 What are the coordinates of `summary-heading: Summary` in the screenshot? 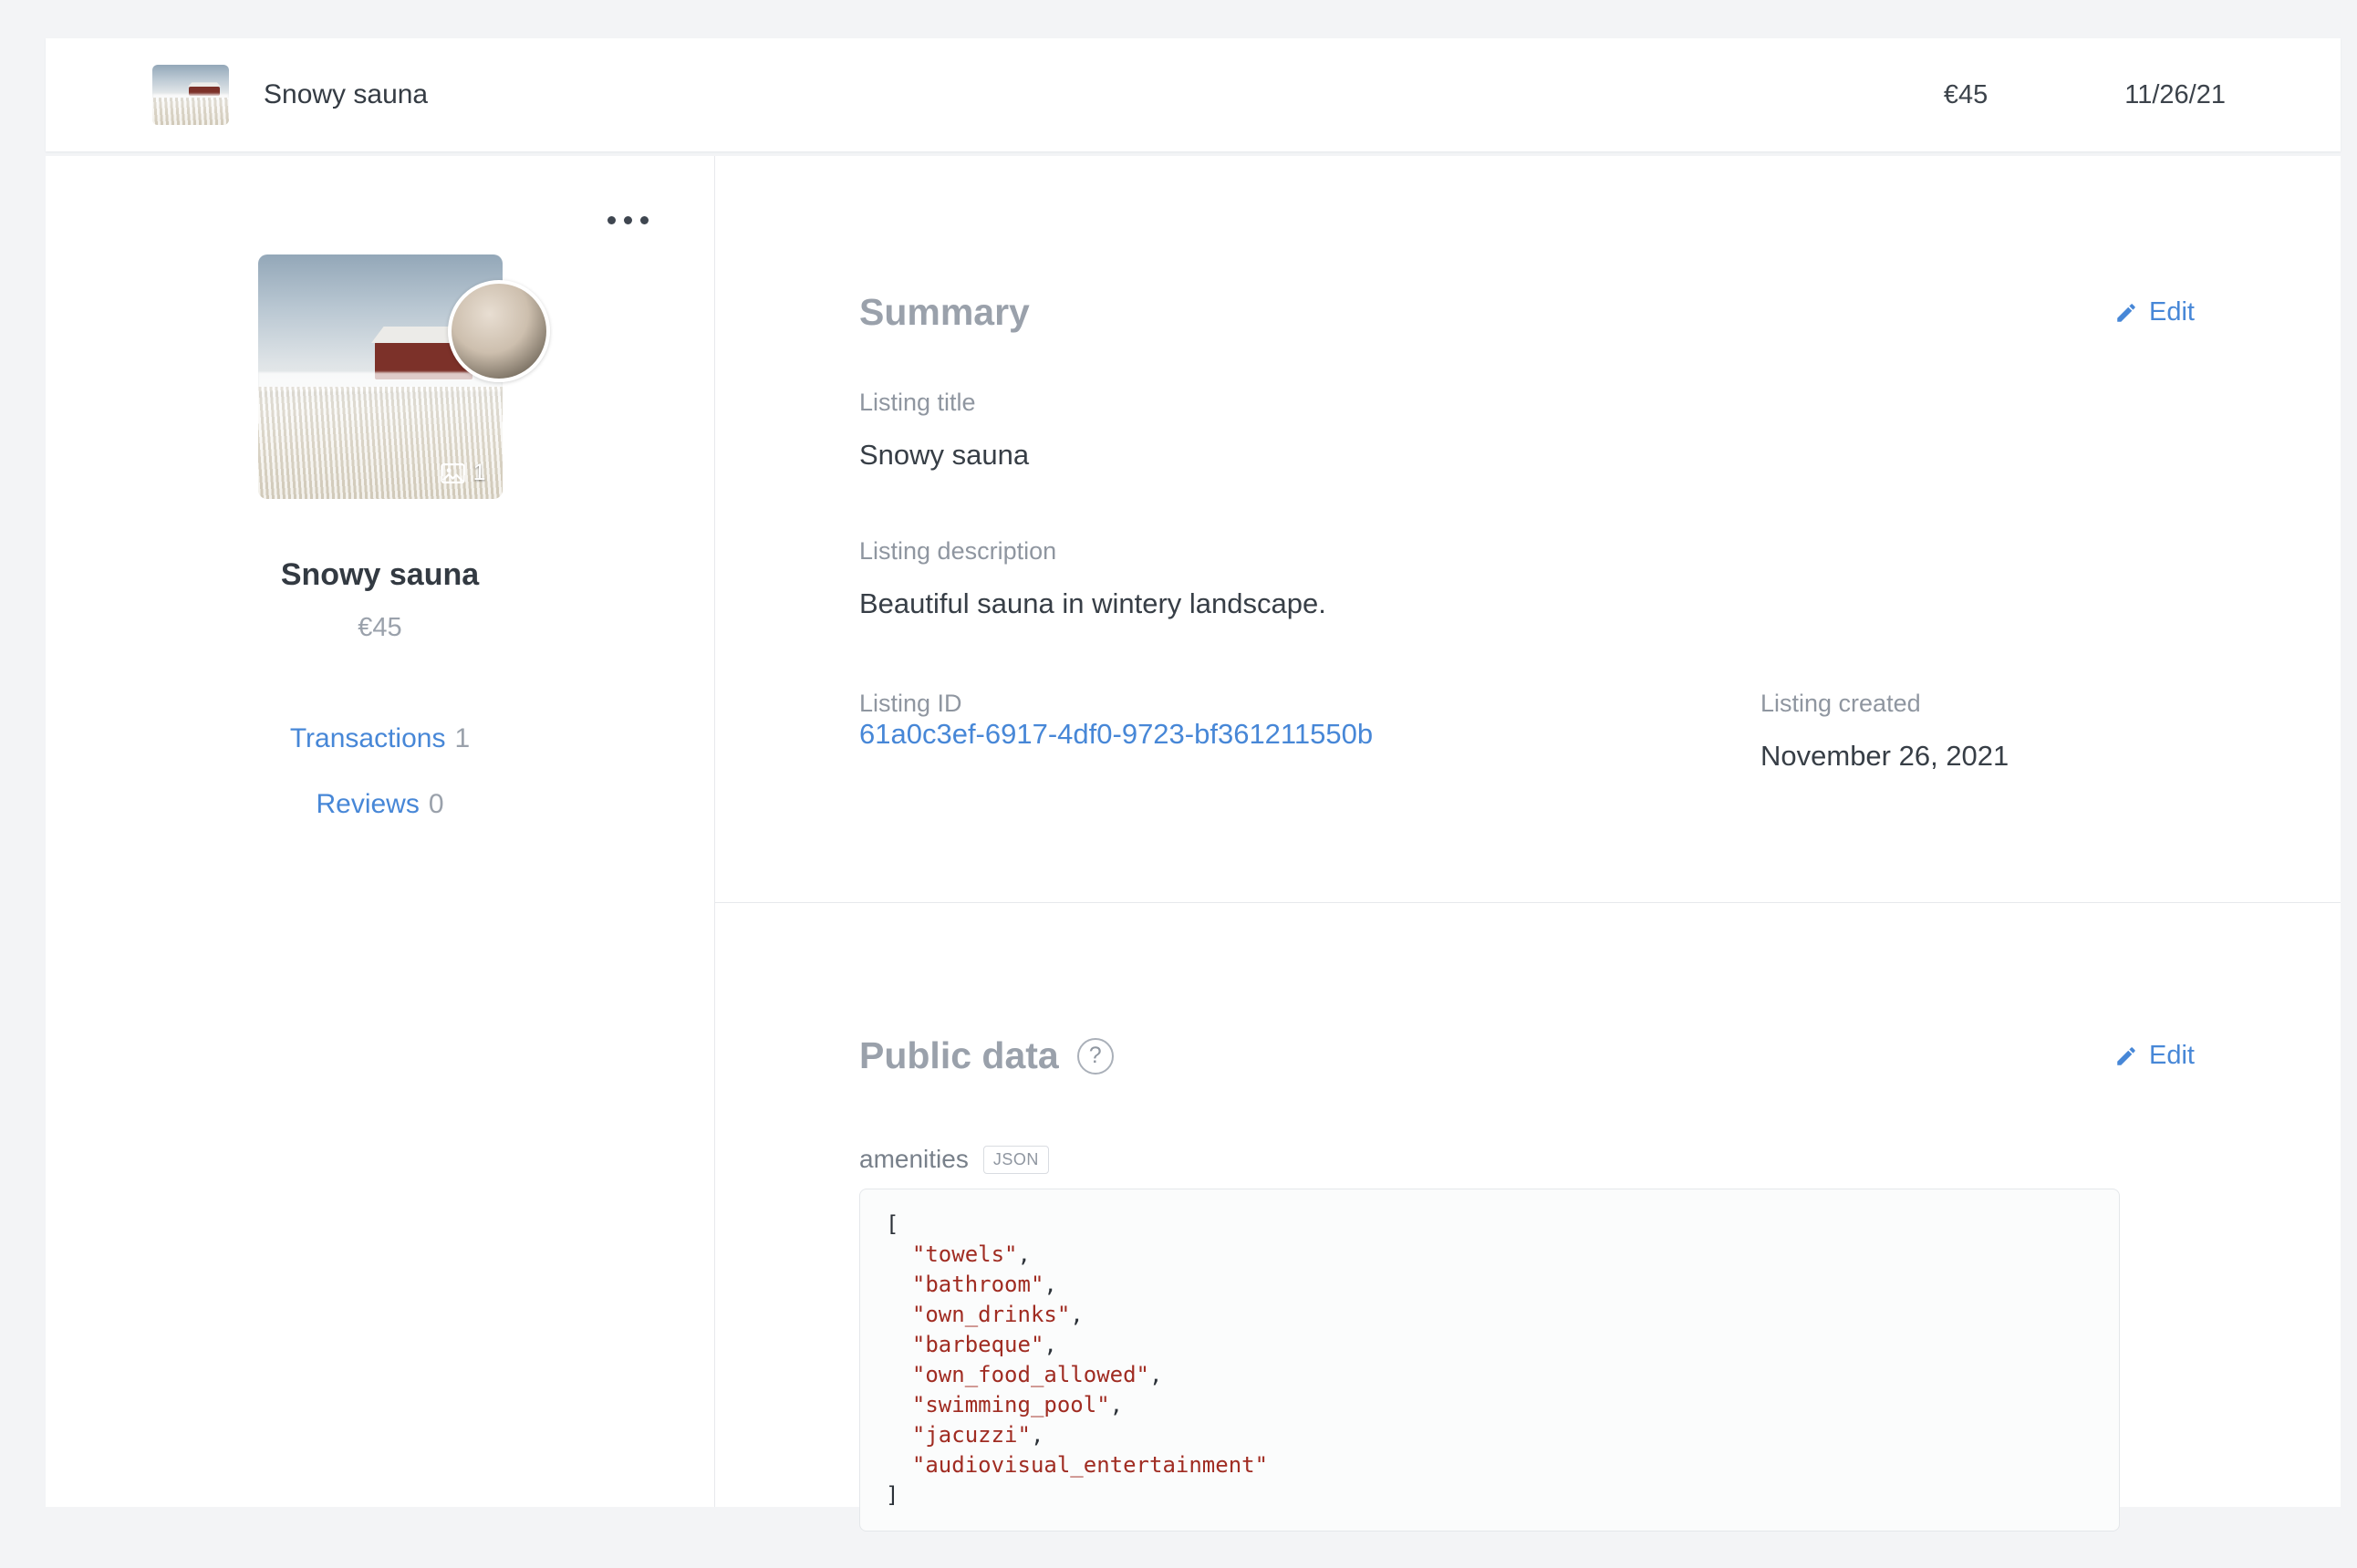 It's located at (944, 312).